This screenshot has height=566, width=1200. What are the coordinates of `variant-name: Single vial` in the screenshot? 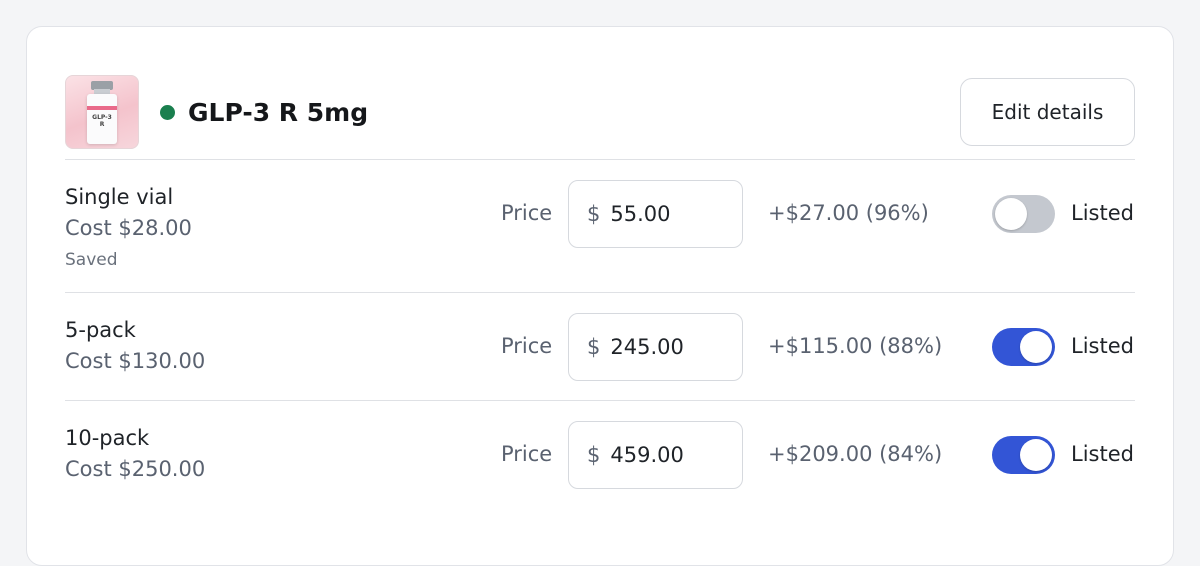 It's located at (119, 197).